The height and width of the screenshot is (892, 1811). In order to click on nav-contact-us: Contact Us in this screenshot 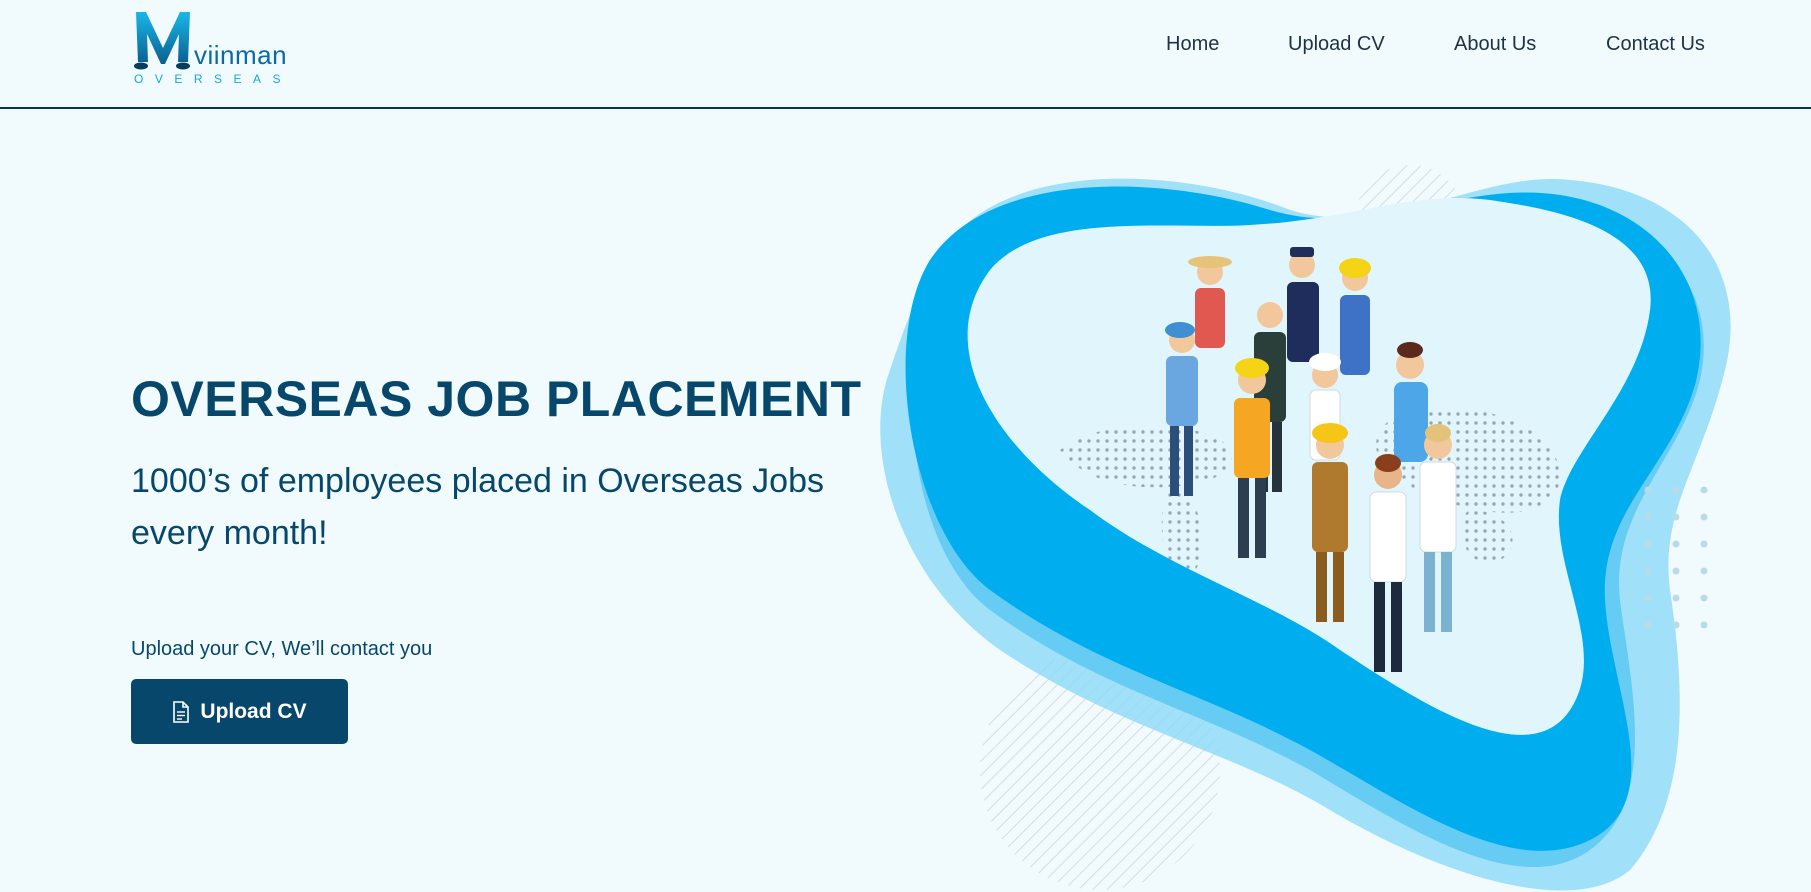, I will do `click(1655, 44)`.